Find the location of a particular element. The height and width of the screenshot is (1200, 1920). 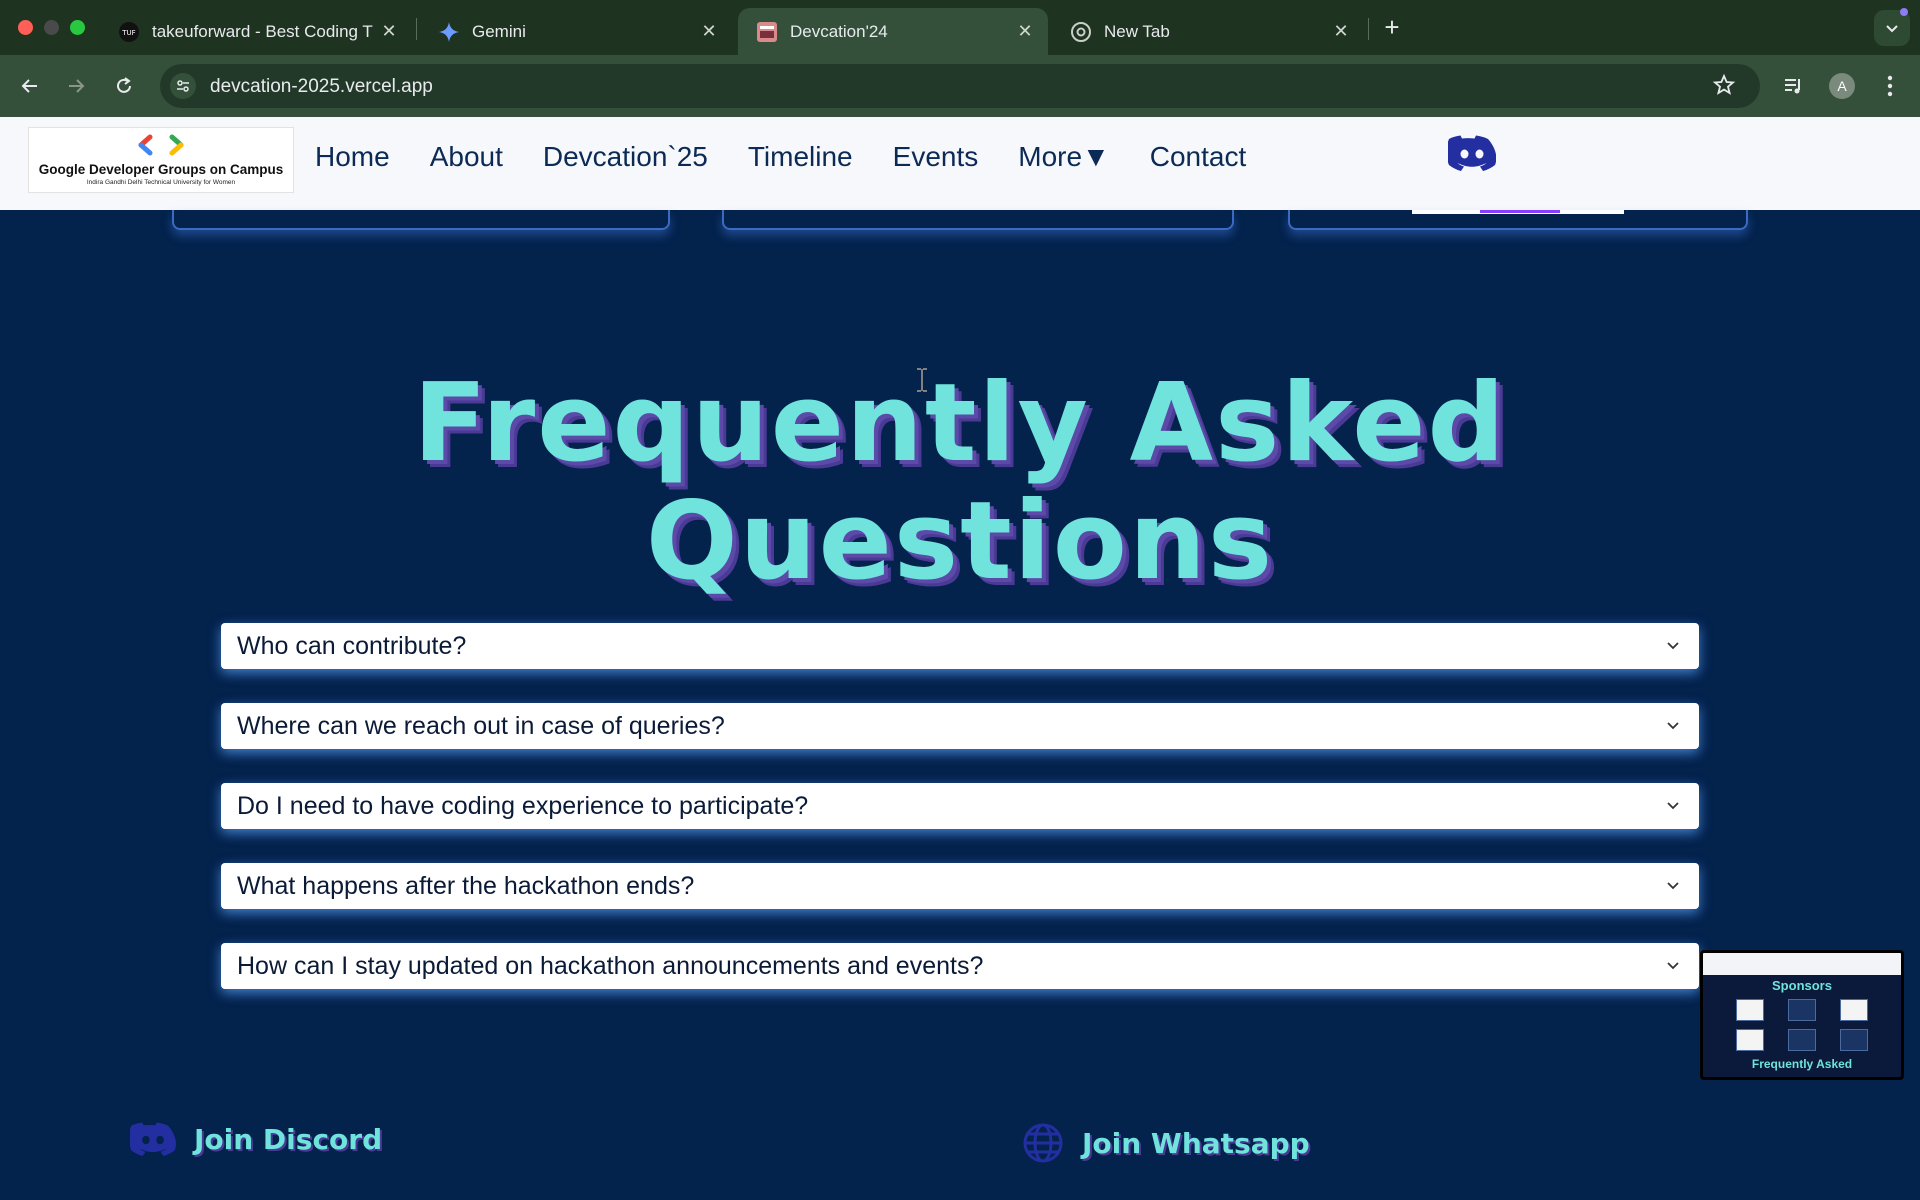

discord-icon is located at coordinates (153, 1139).